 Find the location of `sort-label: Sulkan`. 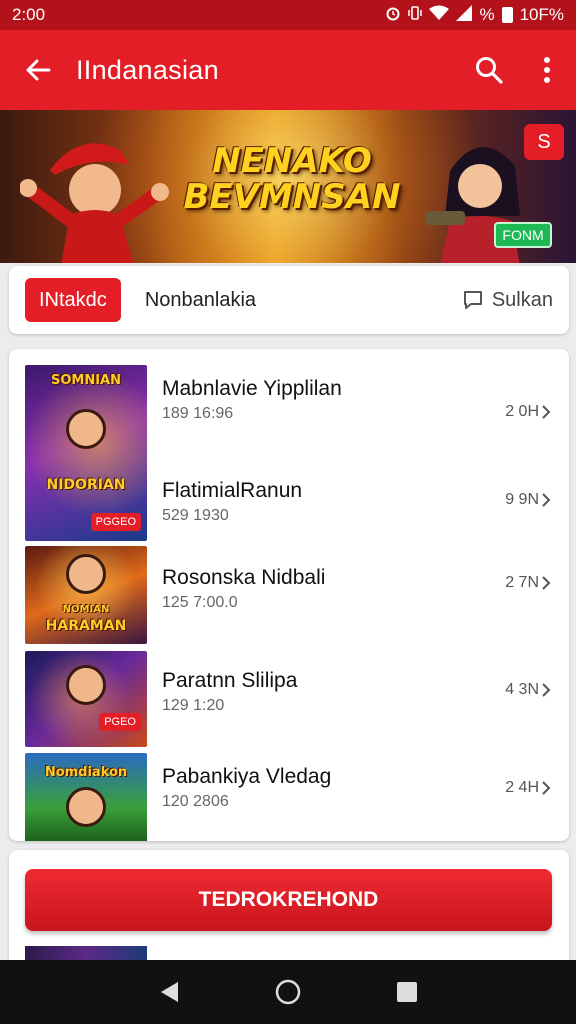

sort-label: Sulkan is located at coordinates (522, 299).